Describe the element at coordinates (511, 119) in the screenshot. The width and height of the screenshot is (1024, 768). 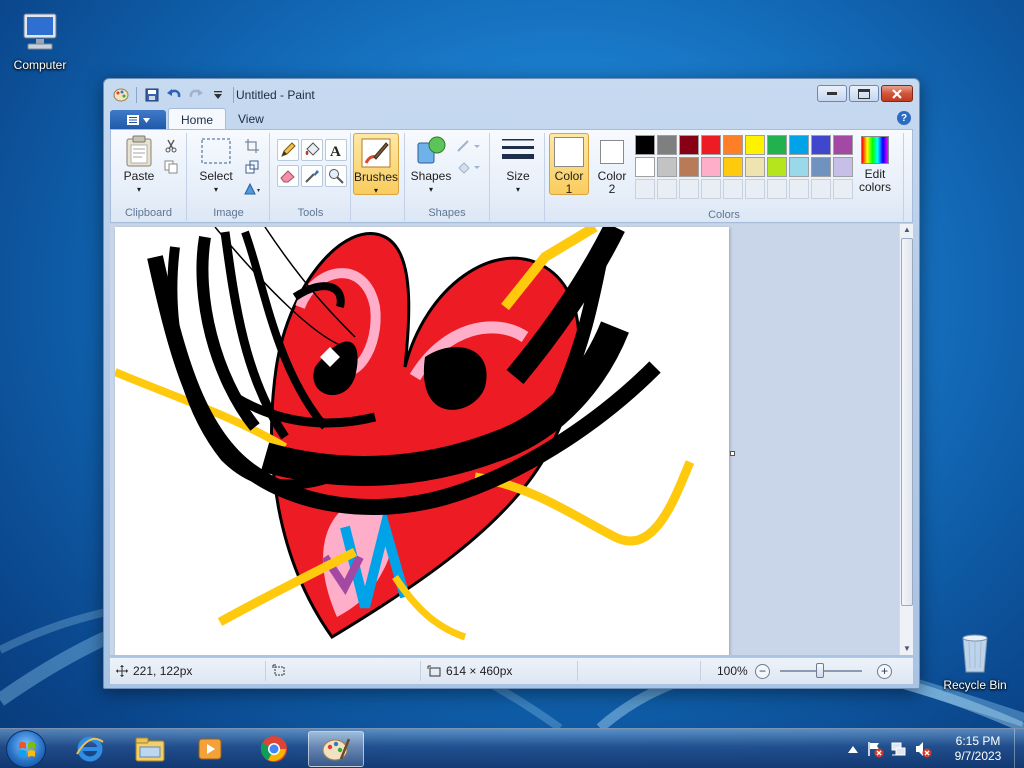
I see `ribbon-tabs: Home View` at that location.